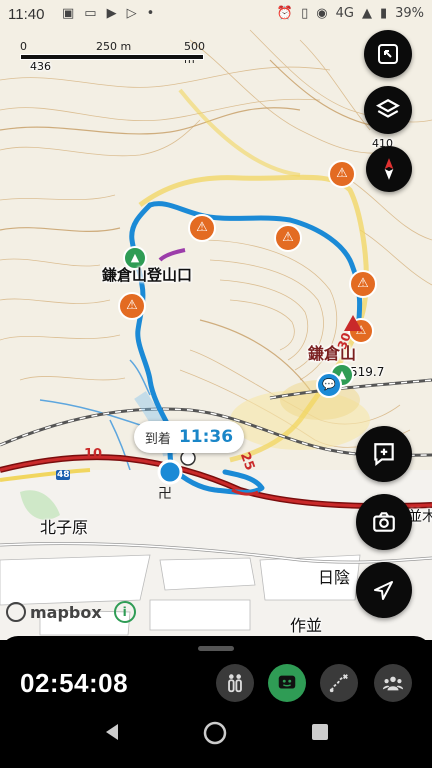  Describe the element at coordinates (124, 612) in the screenshot. I see `info-icon: i` at that location.